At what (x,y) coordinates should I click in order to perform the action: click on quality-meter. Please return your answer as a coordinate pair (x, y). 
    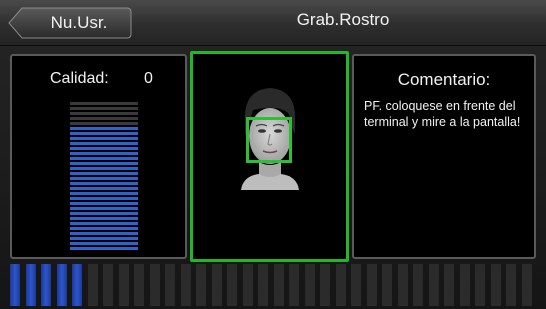
    Looking at the image, I should click on (104, 177).